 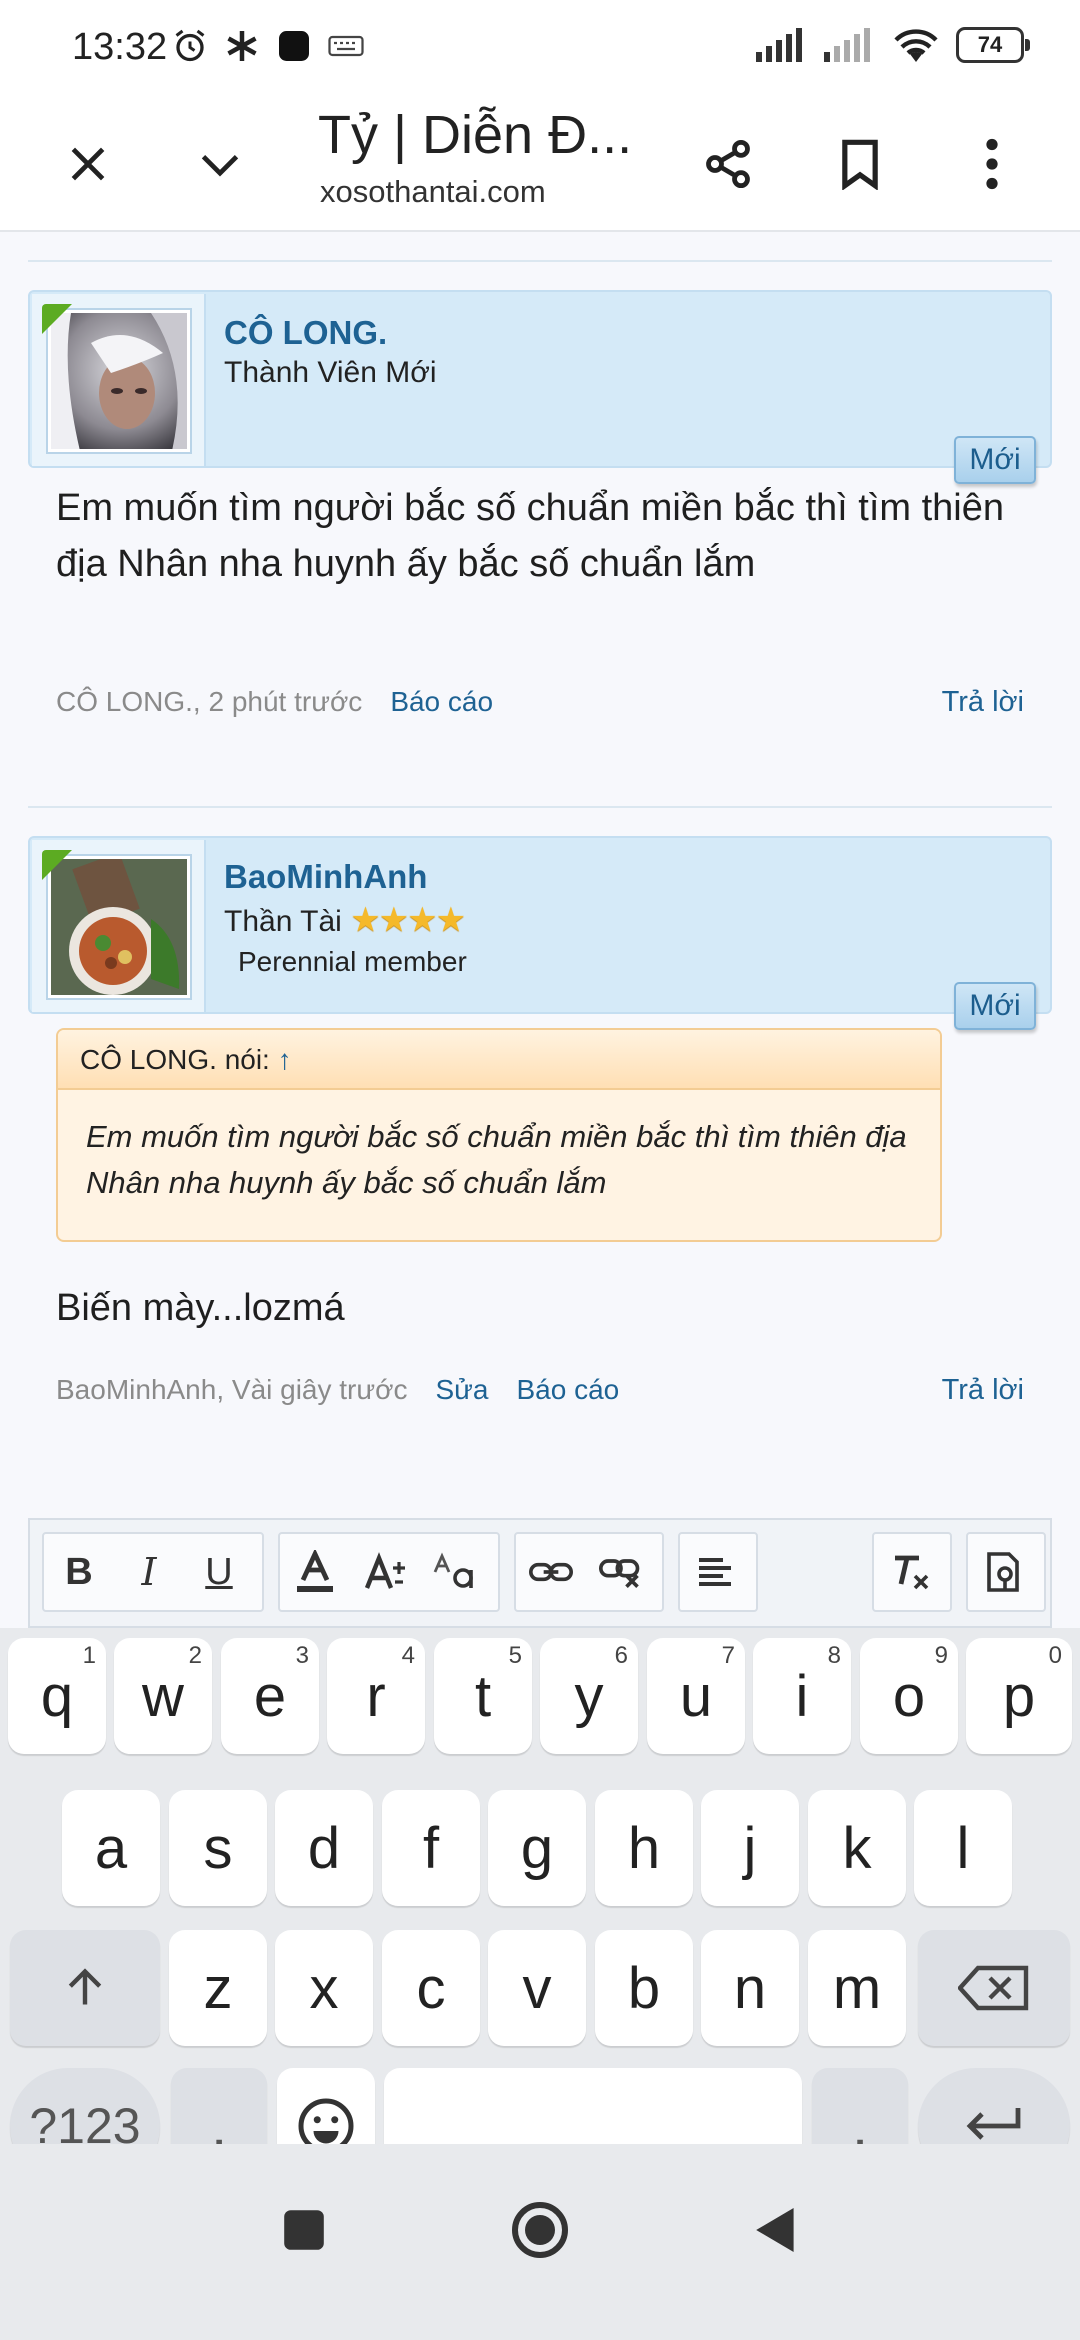 What do you see at coordinates (242, 46) in the screenshot?
I see `app-notification-icon` at bounding box center [242, 46].